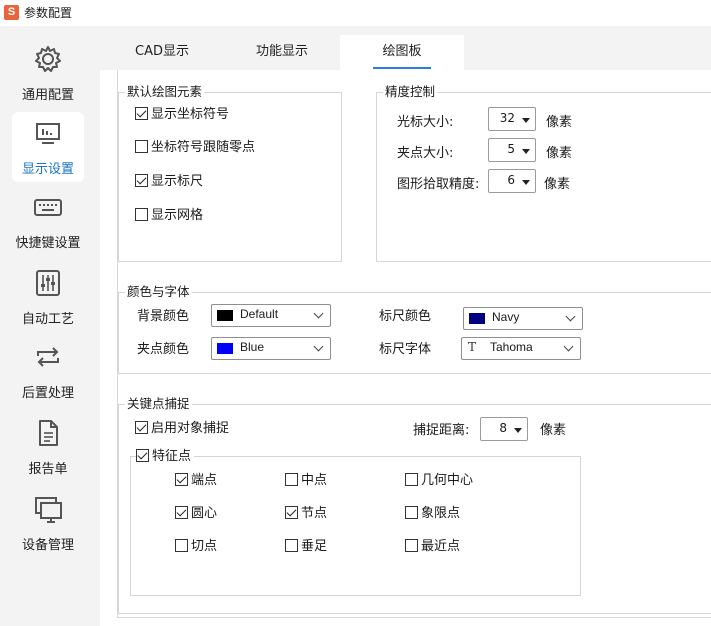  I want to click on select-value: Blue, so click(252, 347).